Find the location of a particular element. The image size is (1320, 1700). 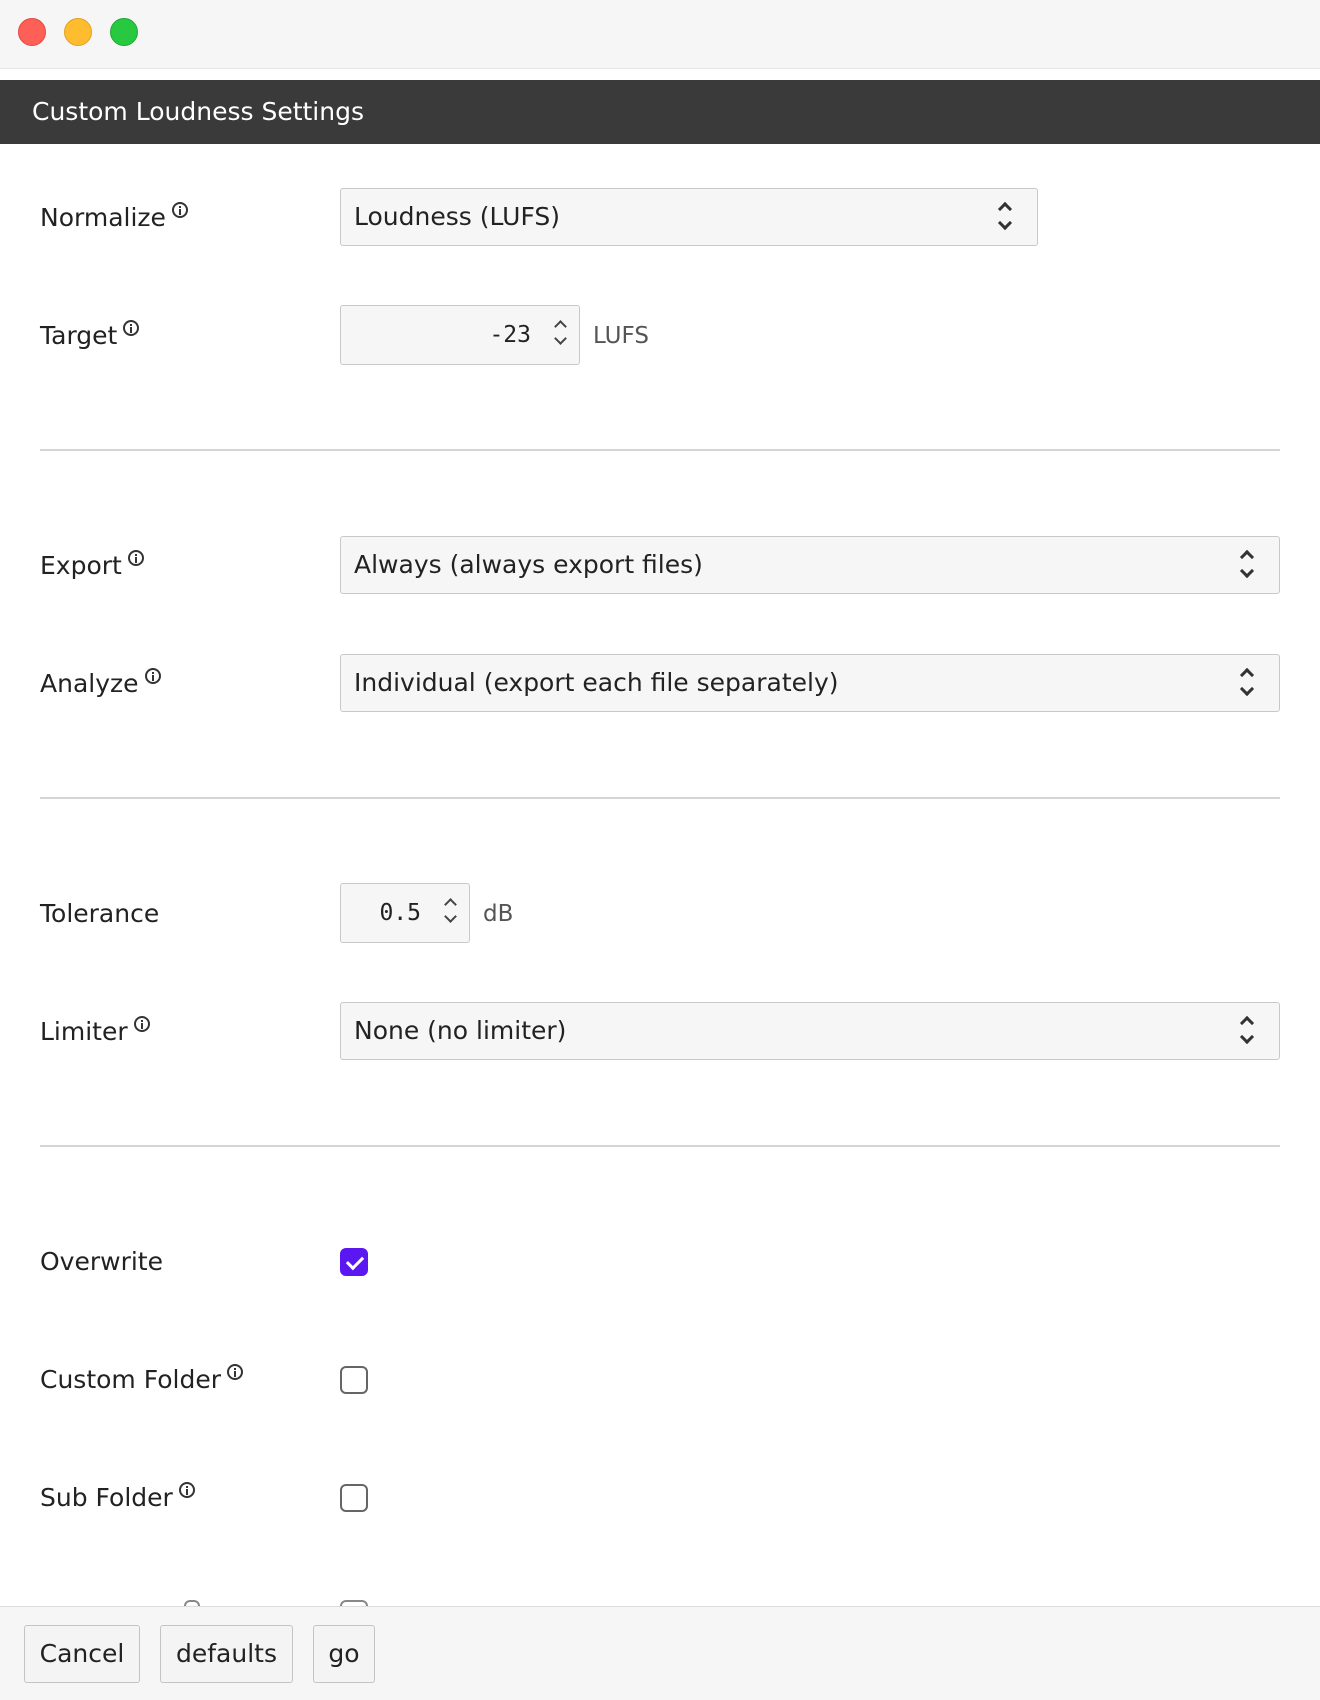

analyze-label-wrap: Analyze is located at coordinates (100, 684).